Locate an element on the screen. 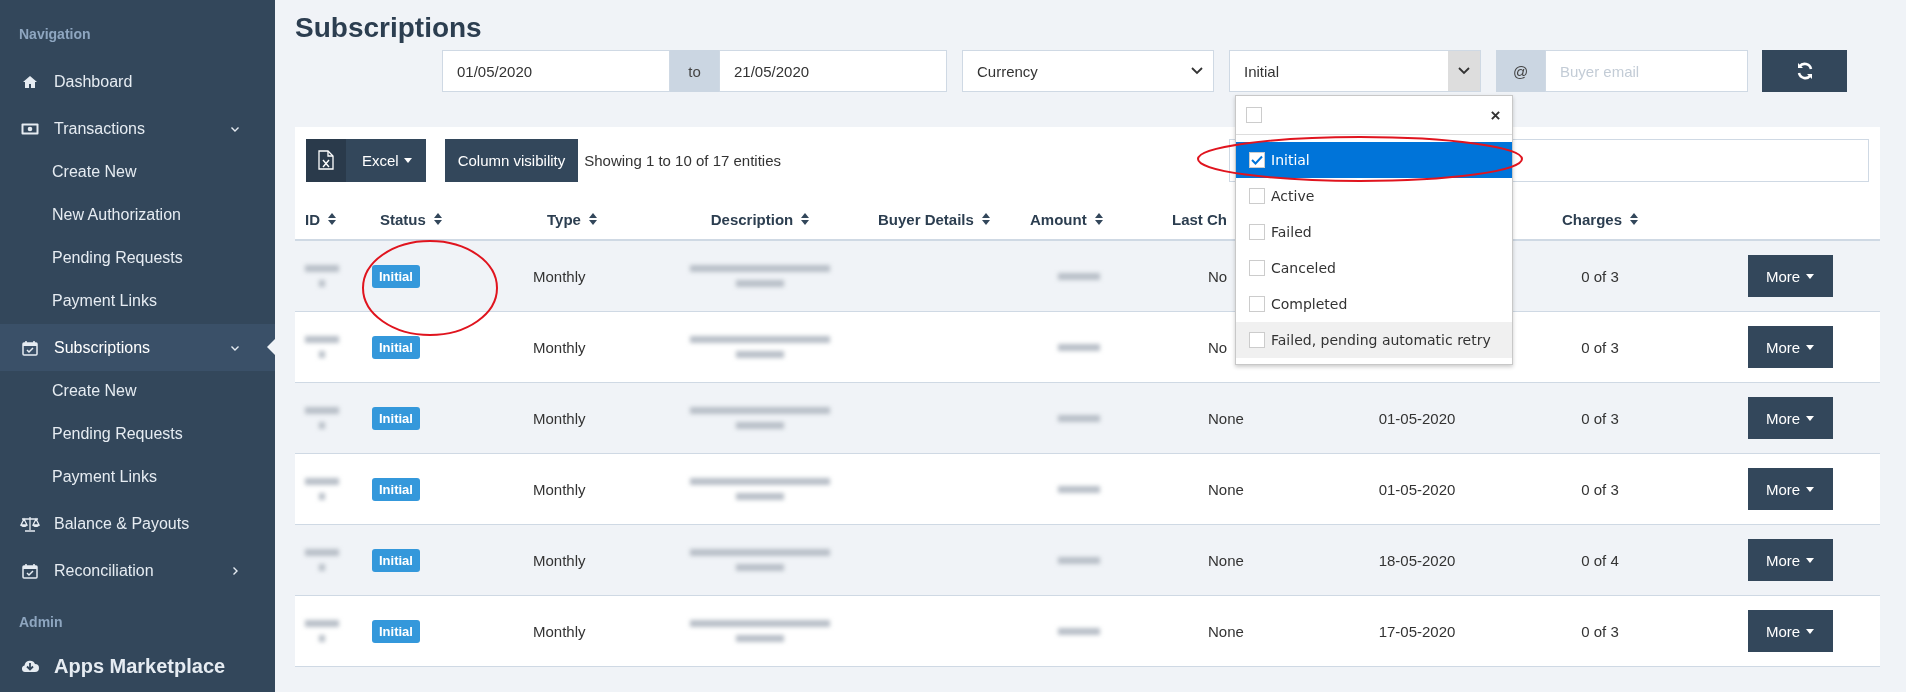  table-cell: 18-05-2020 is located at coordinates (1417, 560).